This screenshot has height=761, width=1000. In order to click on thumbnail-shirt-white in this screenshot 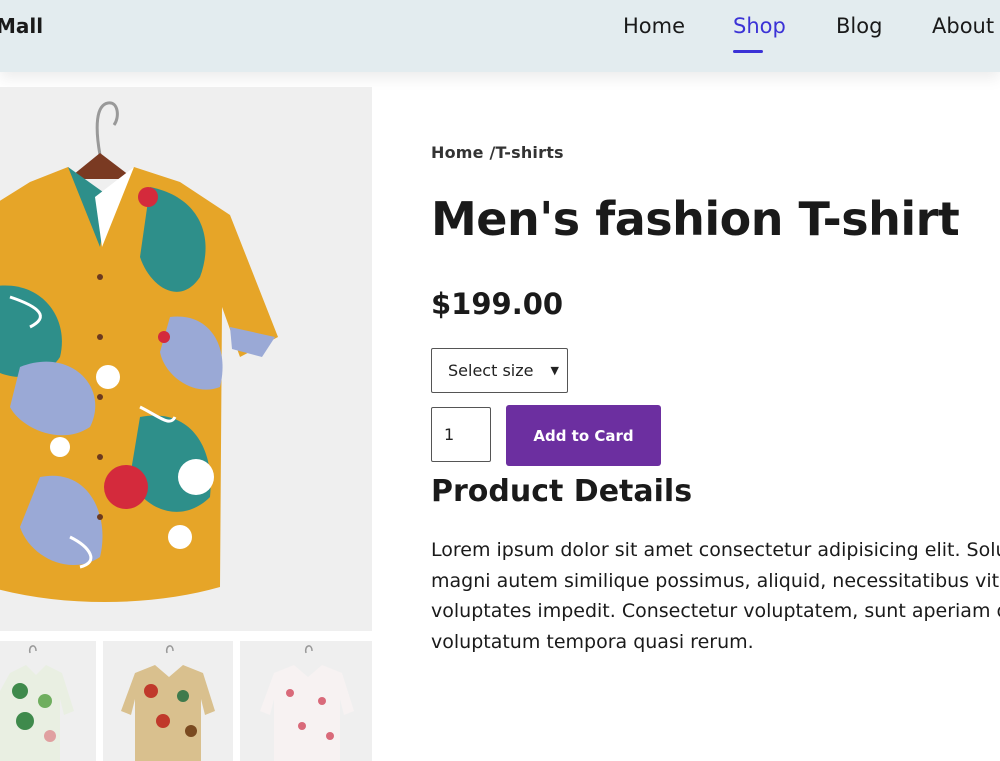, I will do `click(307, 703)`.